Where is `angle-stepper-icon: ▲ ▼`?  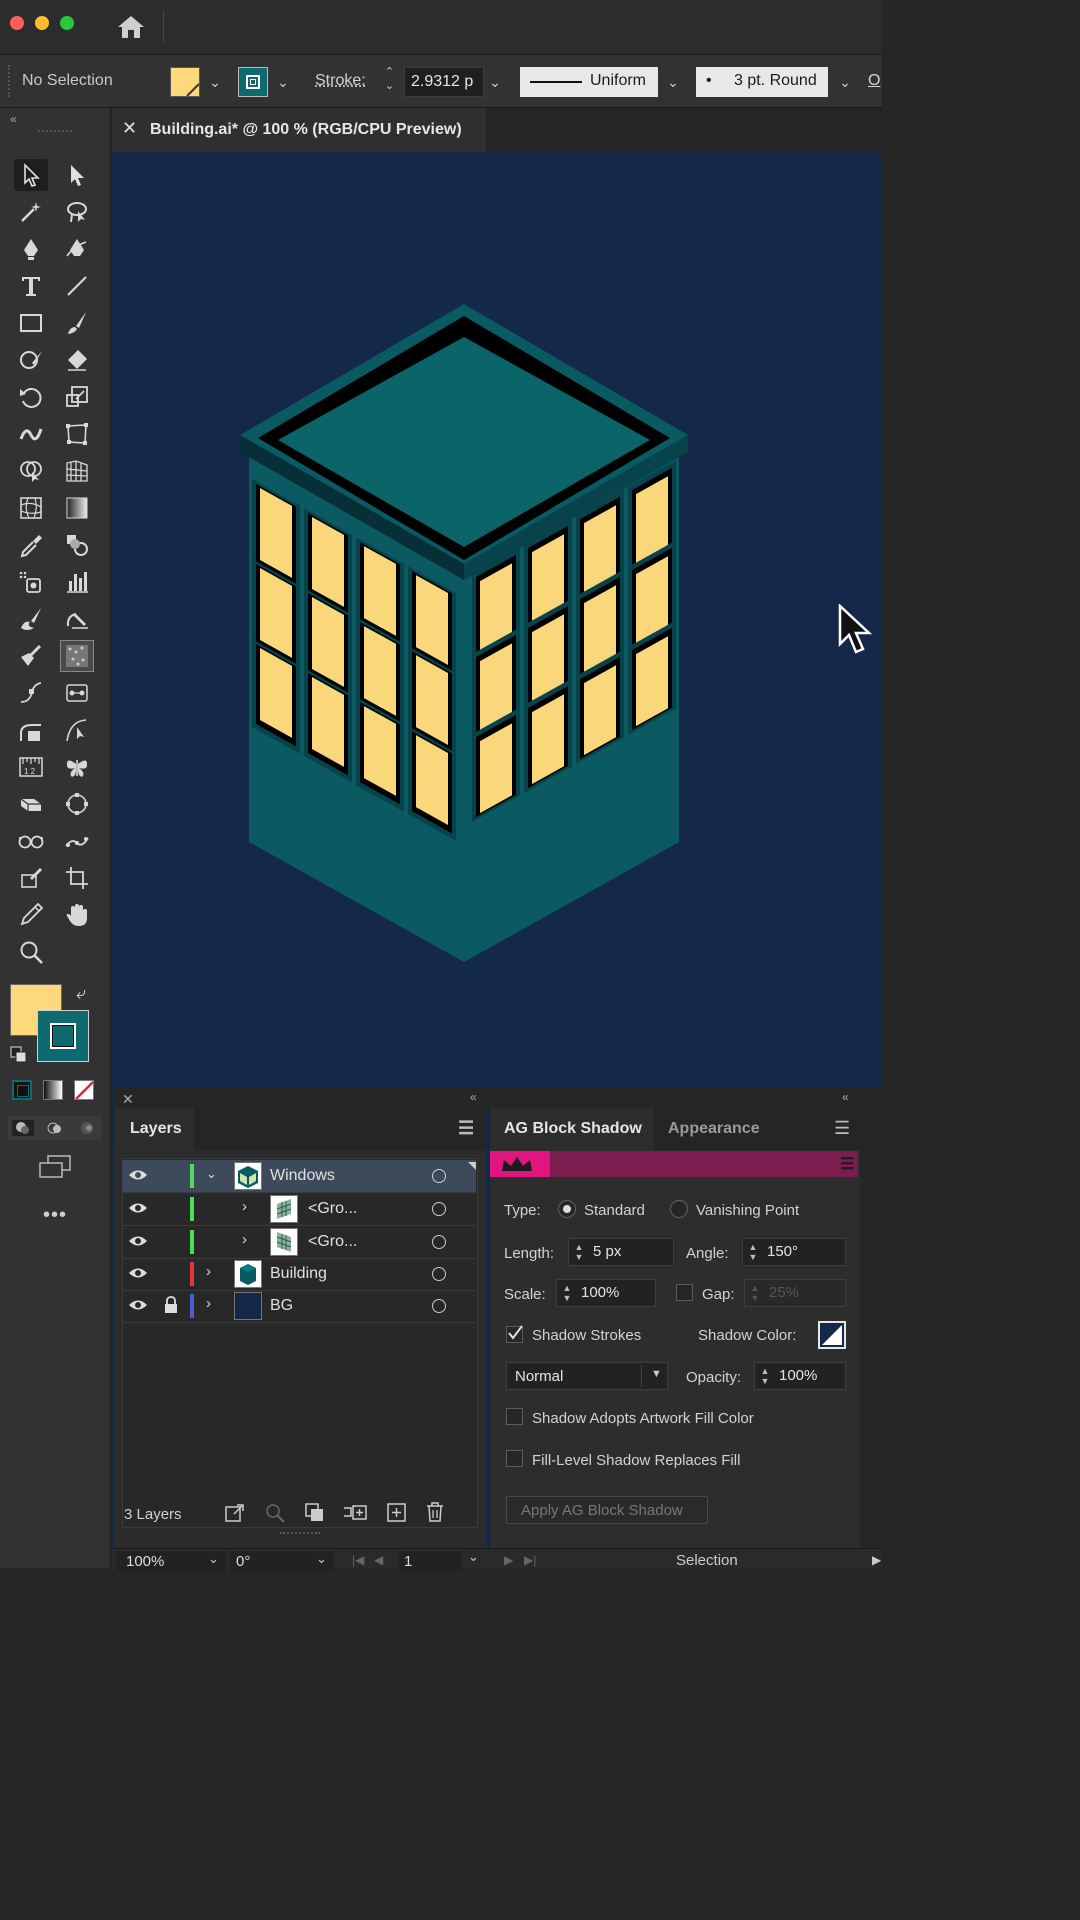 angle-stepper-icon: ▲ ▼ is located at coordinates (753, 1252).